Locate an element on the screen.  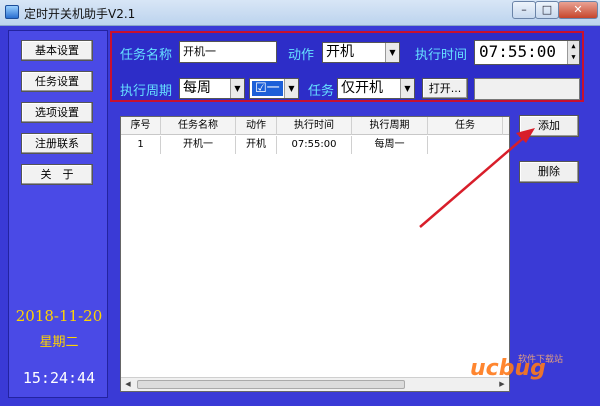
annotation-arrow is located at coordinates (477, 178).